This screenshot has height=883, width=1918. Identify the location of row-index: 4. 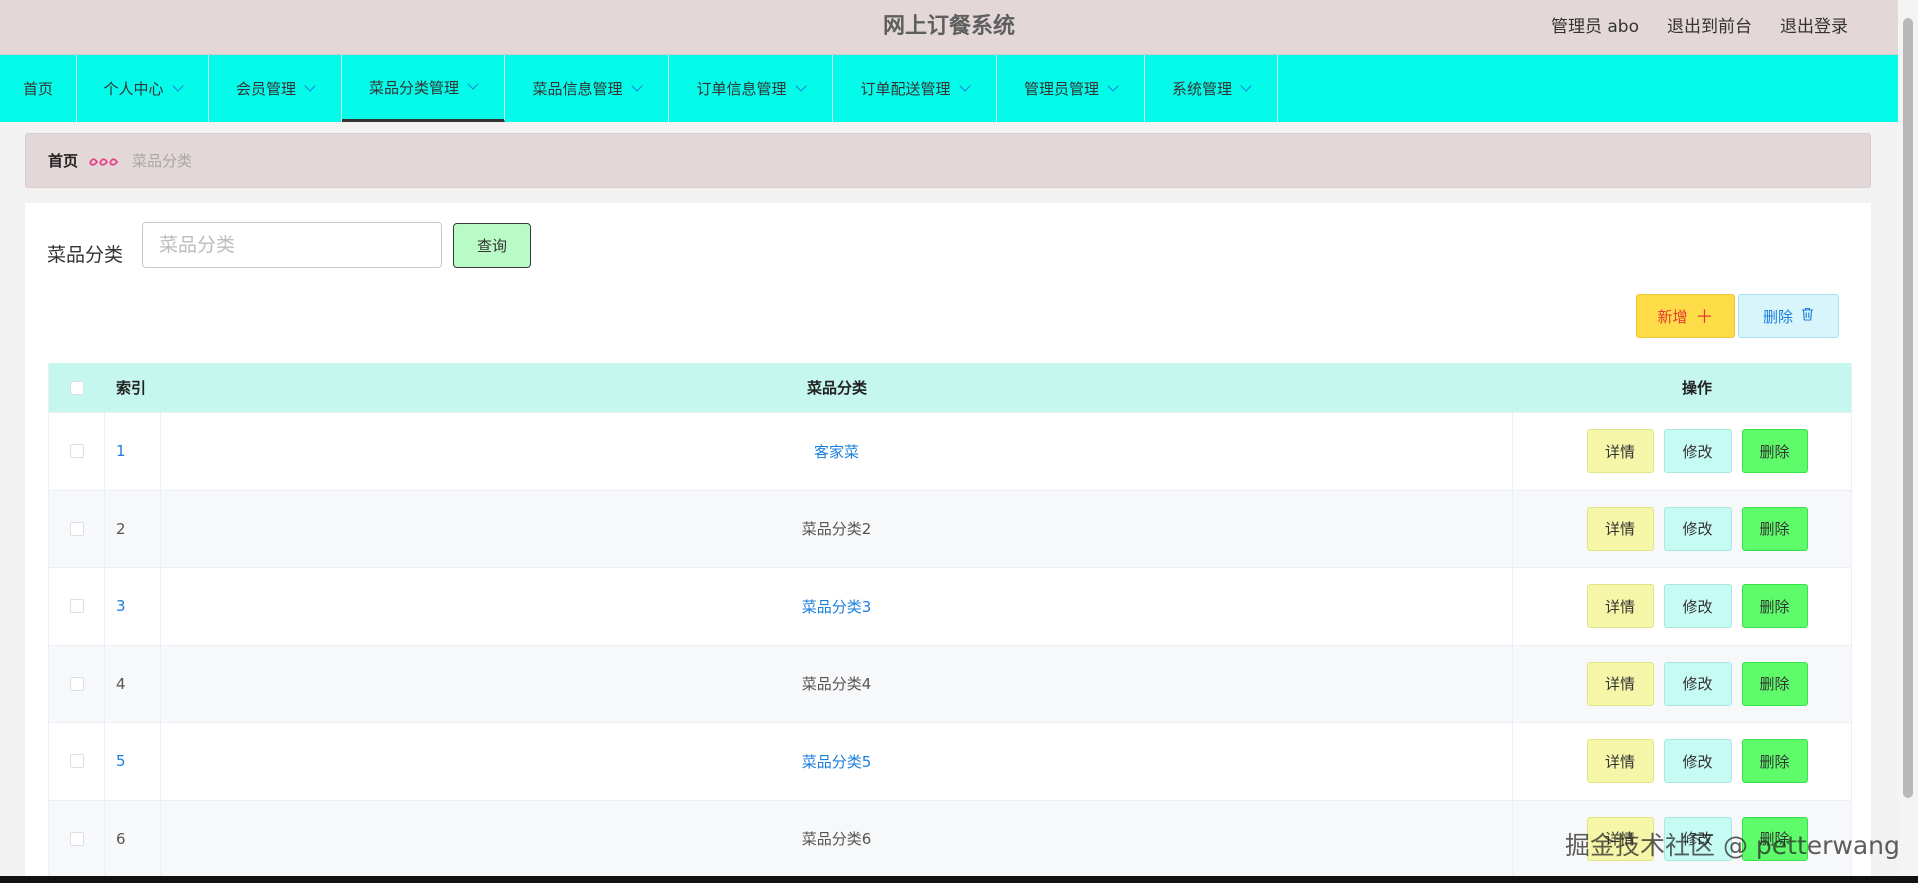
(133, 683).